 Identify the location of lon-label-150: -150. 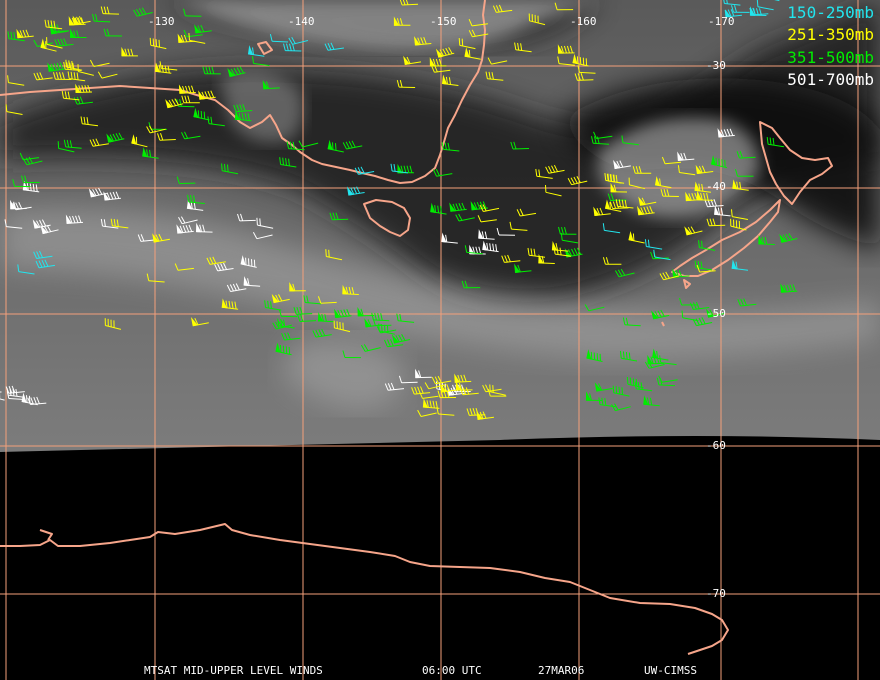
(443, 21).